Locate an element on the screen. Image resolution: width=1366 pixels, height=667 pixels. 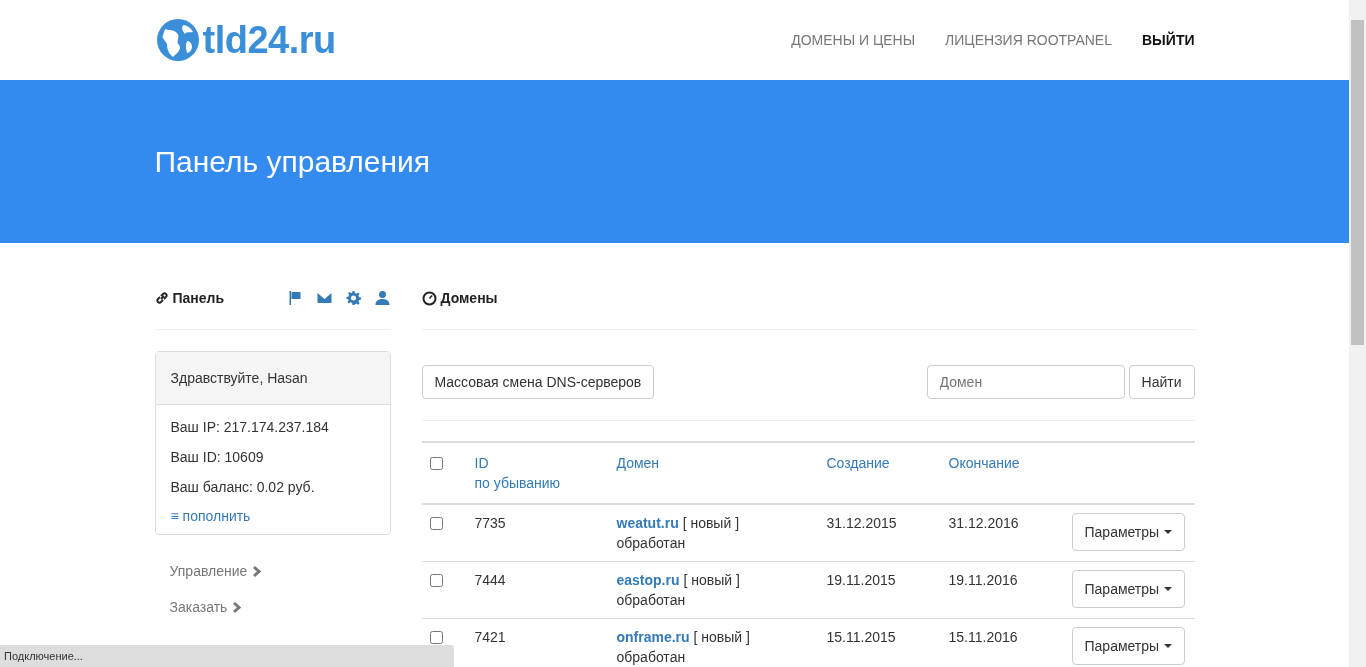
table-cell: 7735 is located at coordinates (490, 523).